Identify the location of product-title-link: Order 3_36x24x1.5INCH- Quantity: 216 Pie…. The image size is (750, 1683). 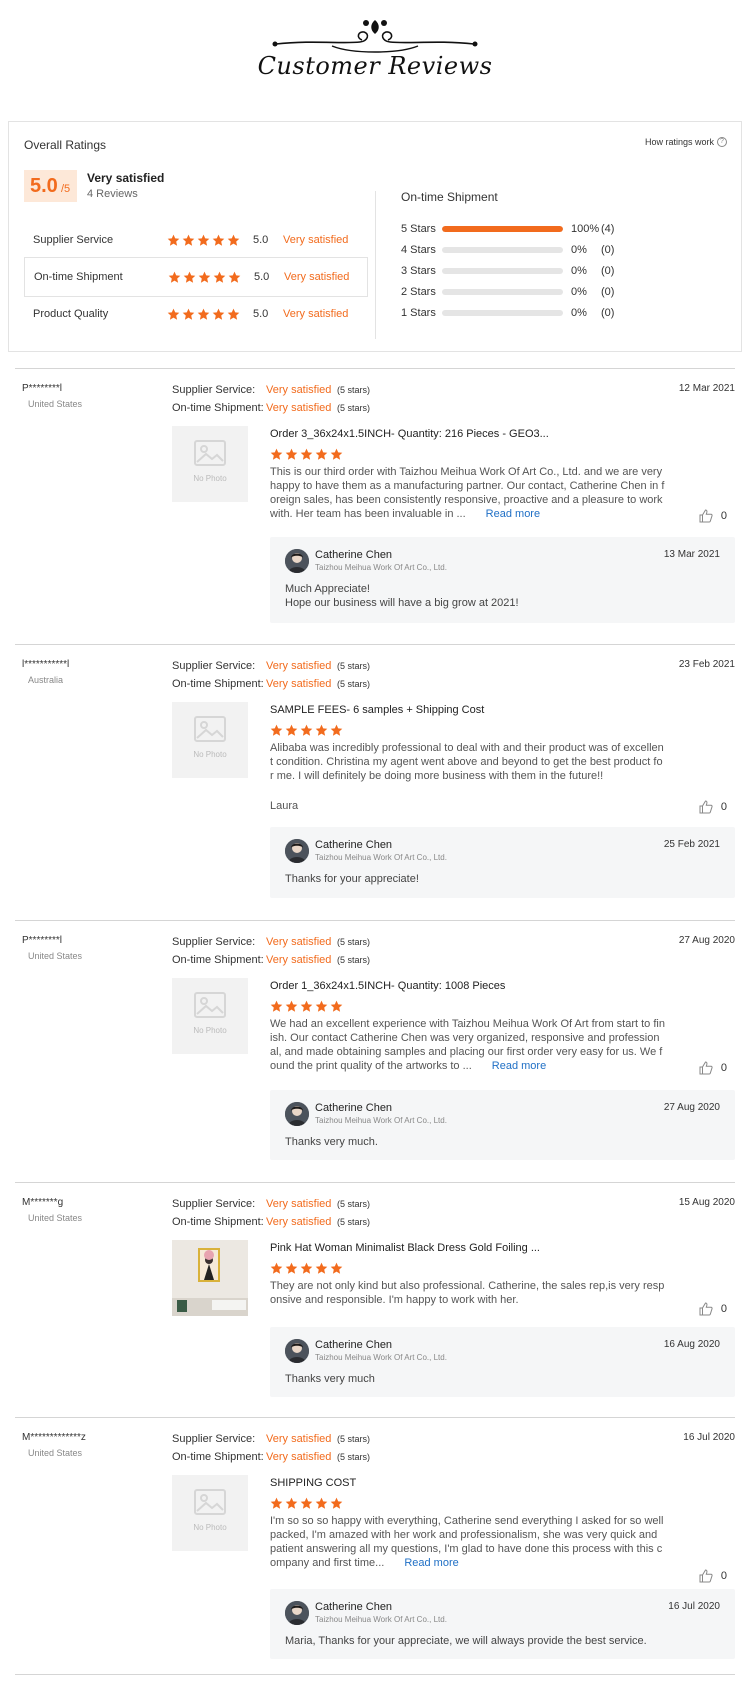
(409, 434).